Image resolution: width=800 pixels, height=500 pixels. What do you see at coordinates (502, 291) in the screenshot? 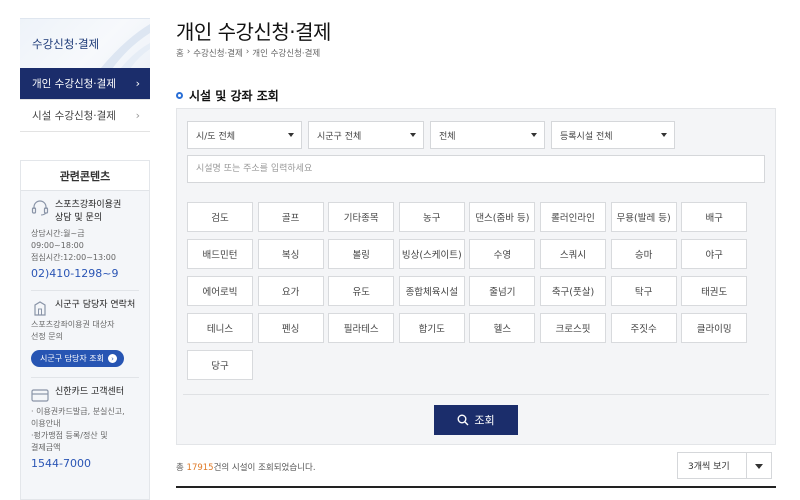
I see `sport-category-button: 줄넘기` at bounding box center [502, 291].